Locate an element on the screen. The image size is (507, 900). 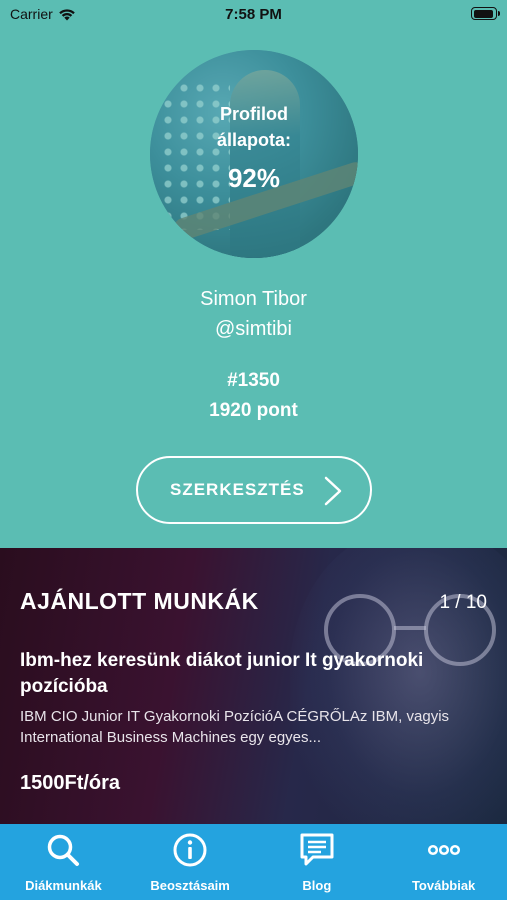
recommended-jobs-title: AJÁNLOTT MUNKÁK is located at coordinates (139, 601).